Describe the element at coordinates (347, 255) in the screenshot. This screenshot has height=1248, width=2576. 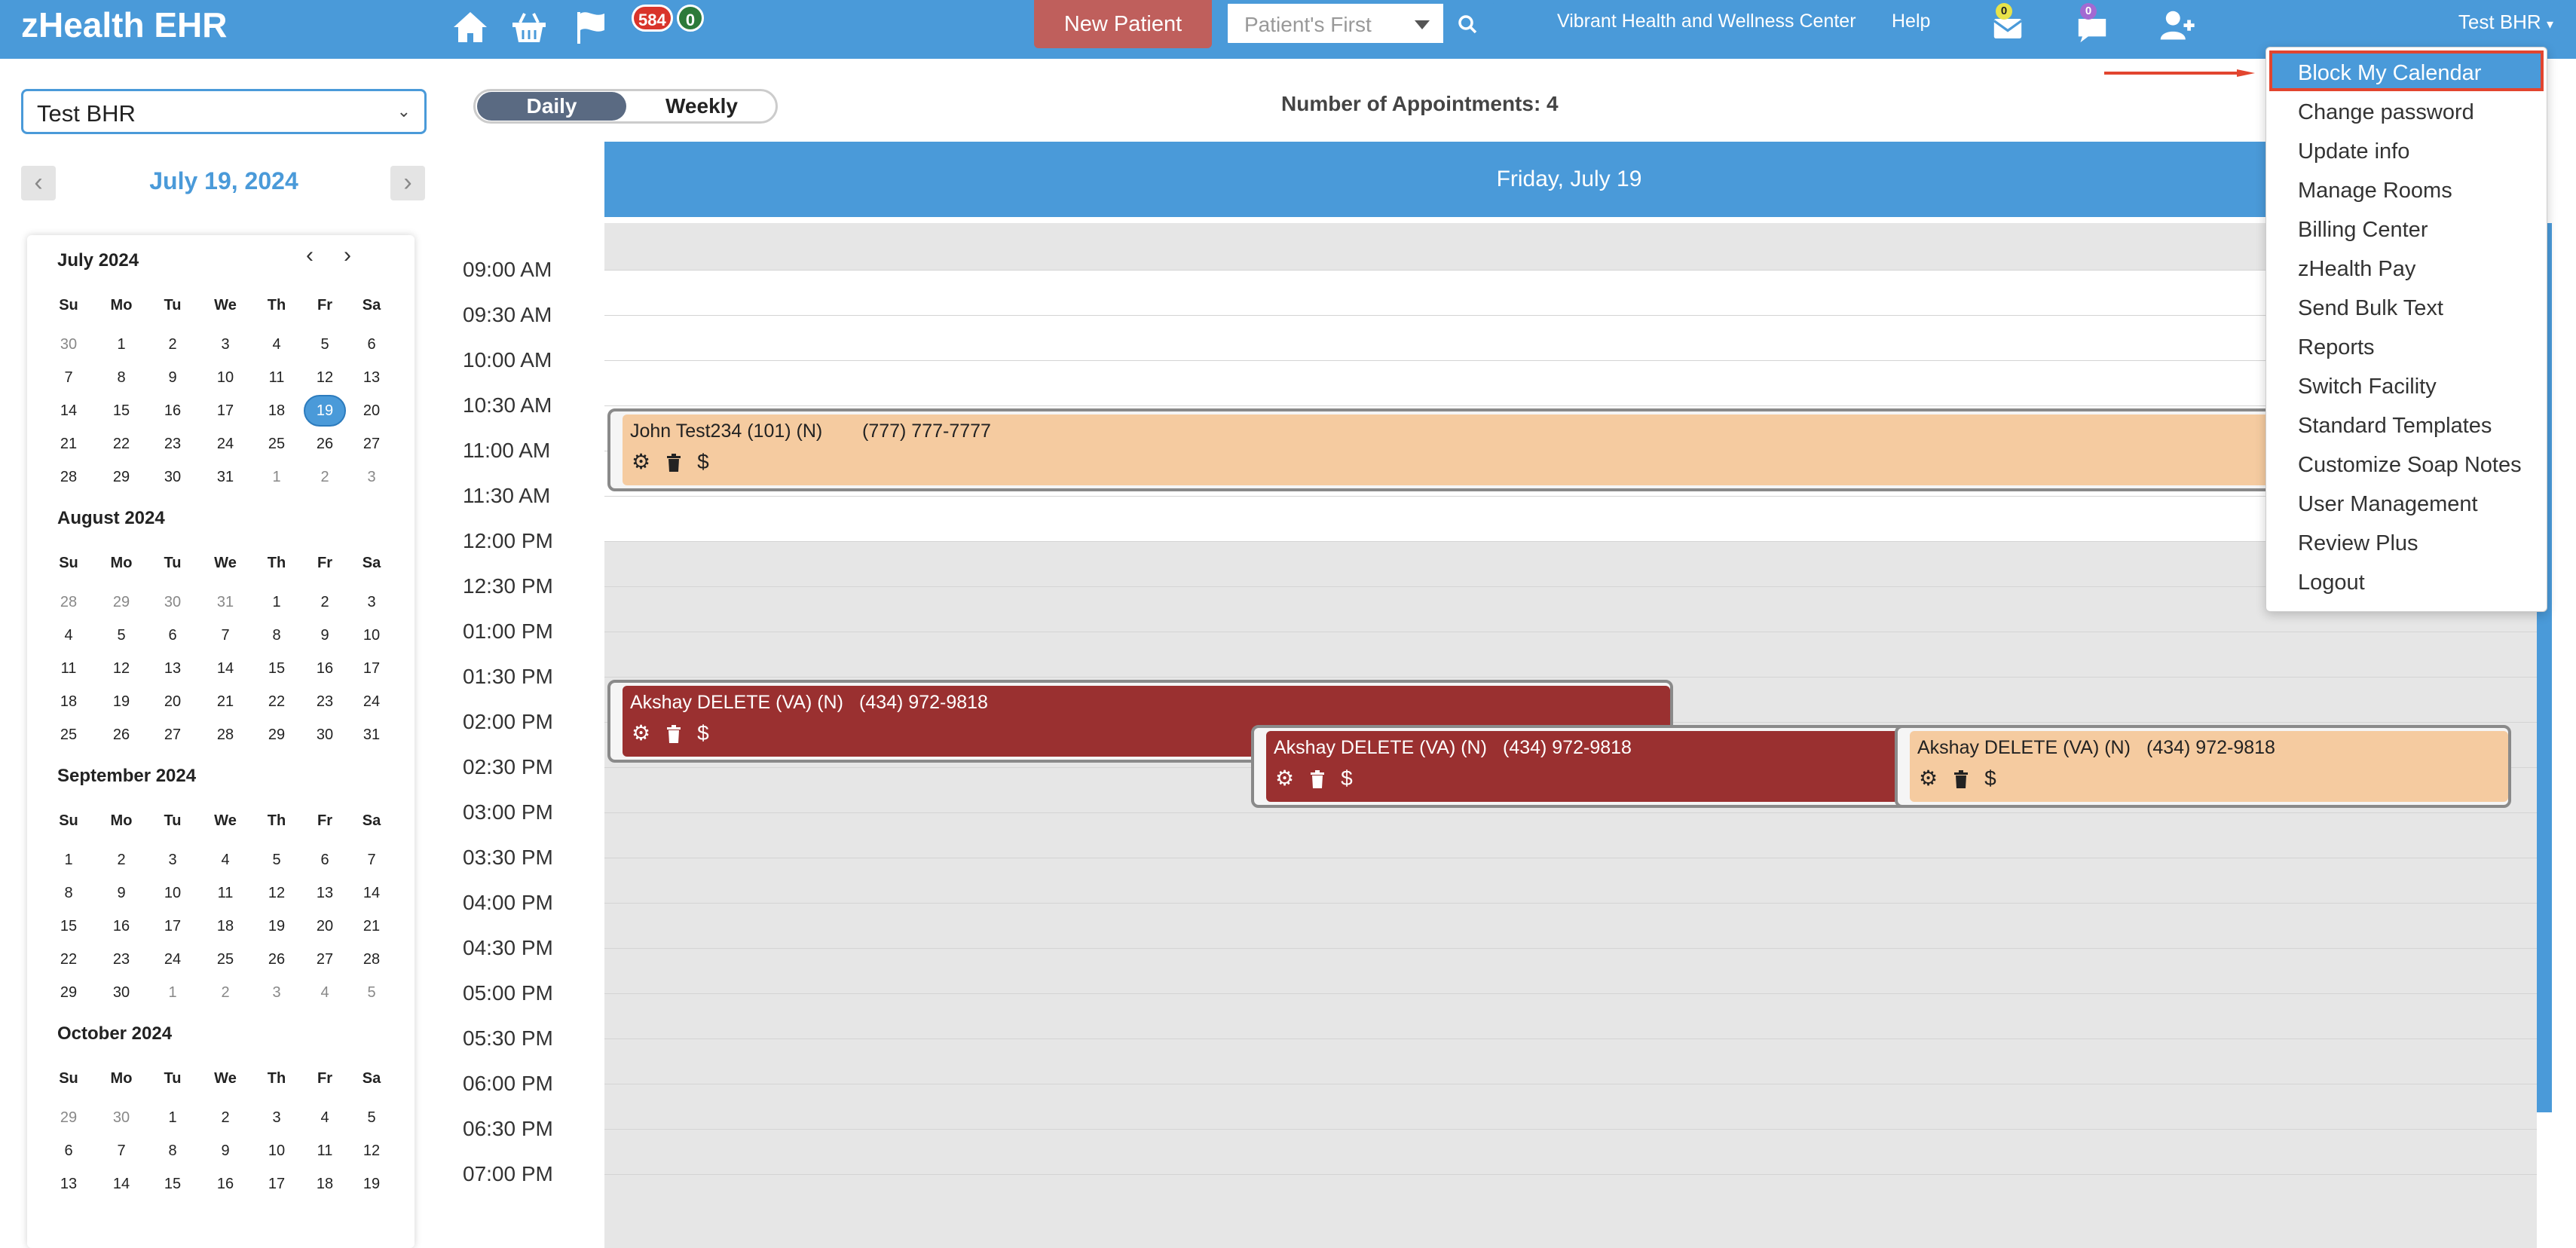
I see `next-month-button: ›` at that location.